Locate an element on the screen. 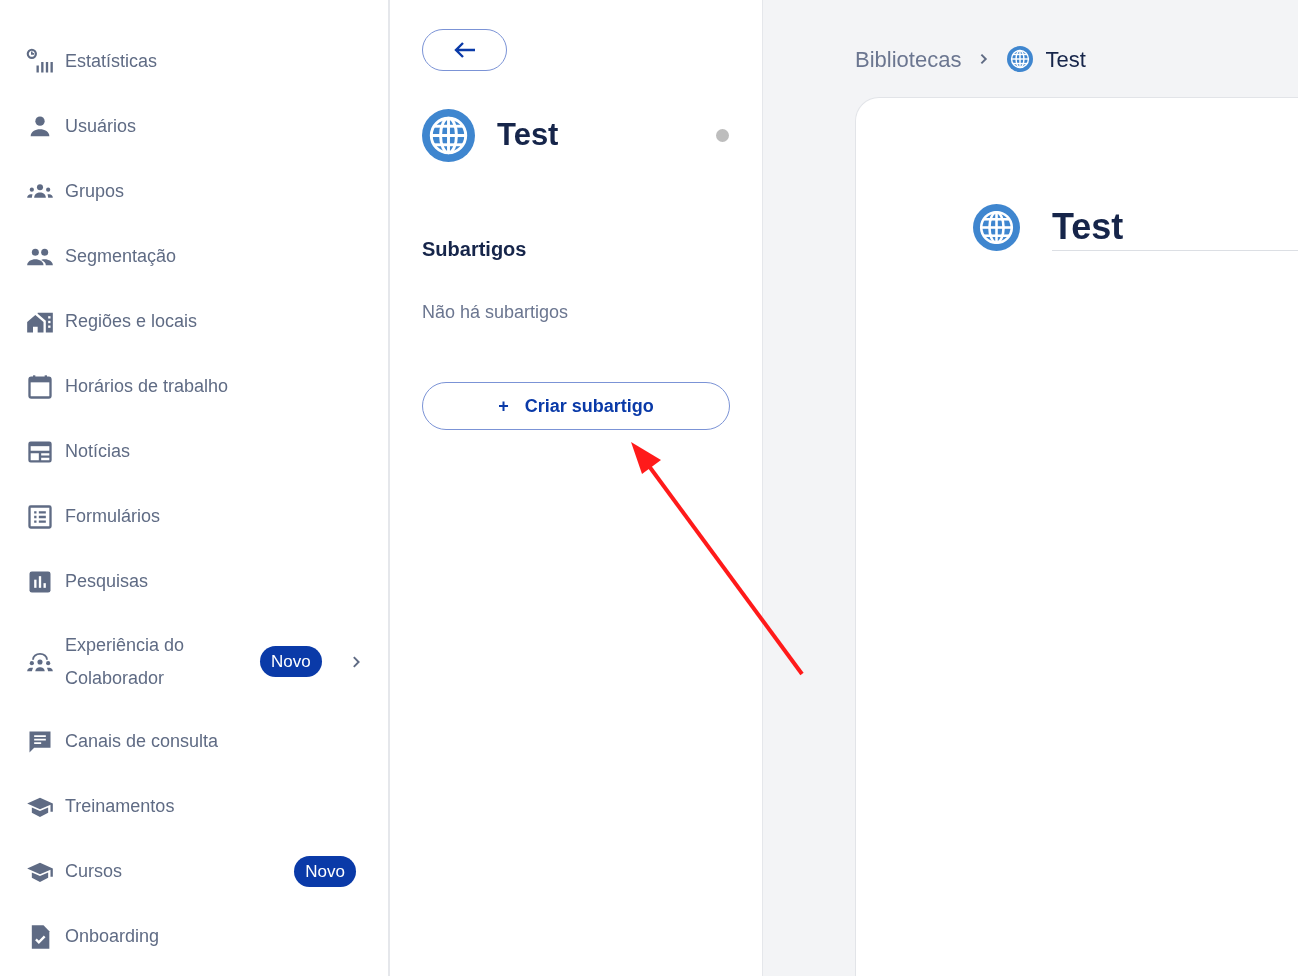 The height and width of the screenshot is (976, 1298). empty-message: Não há subartigos is located at coordinates (496, 312).